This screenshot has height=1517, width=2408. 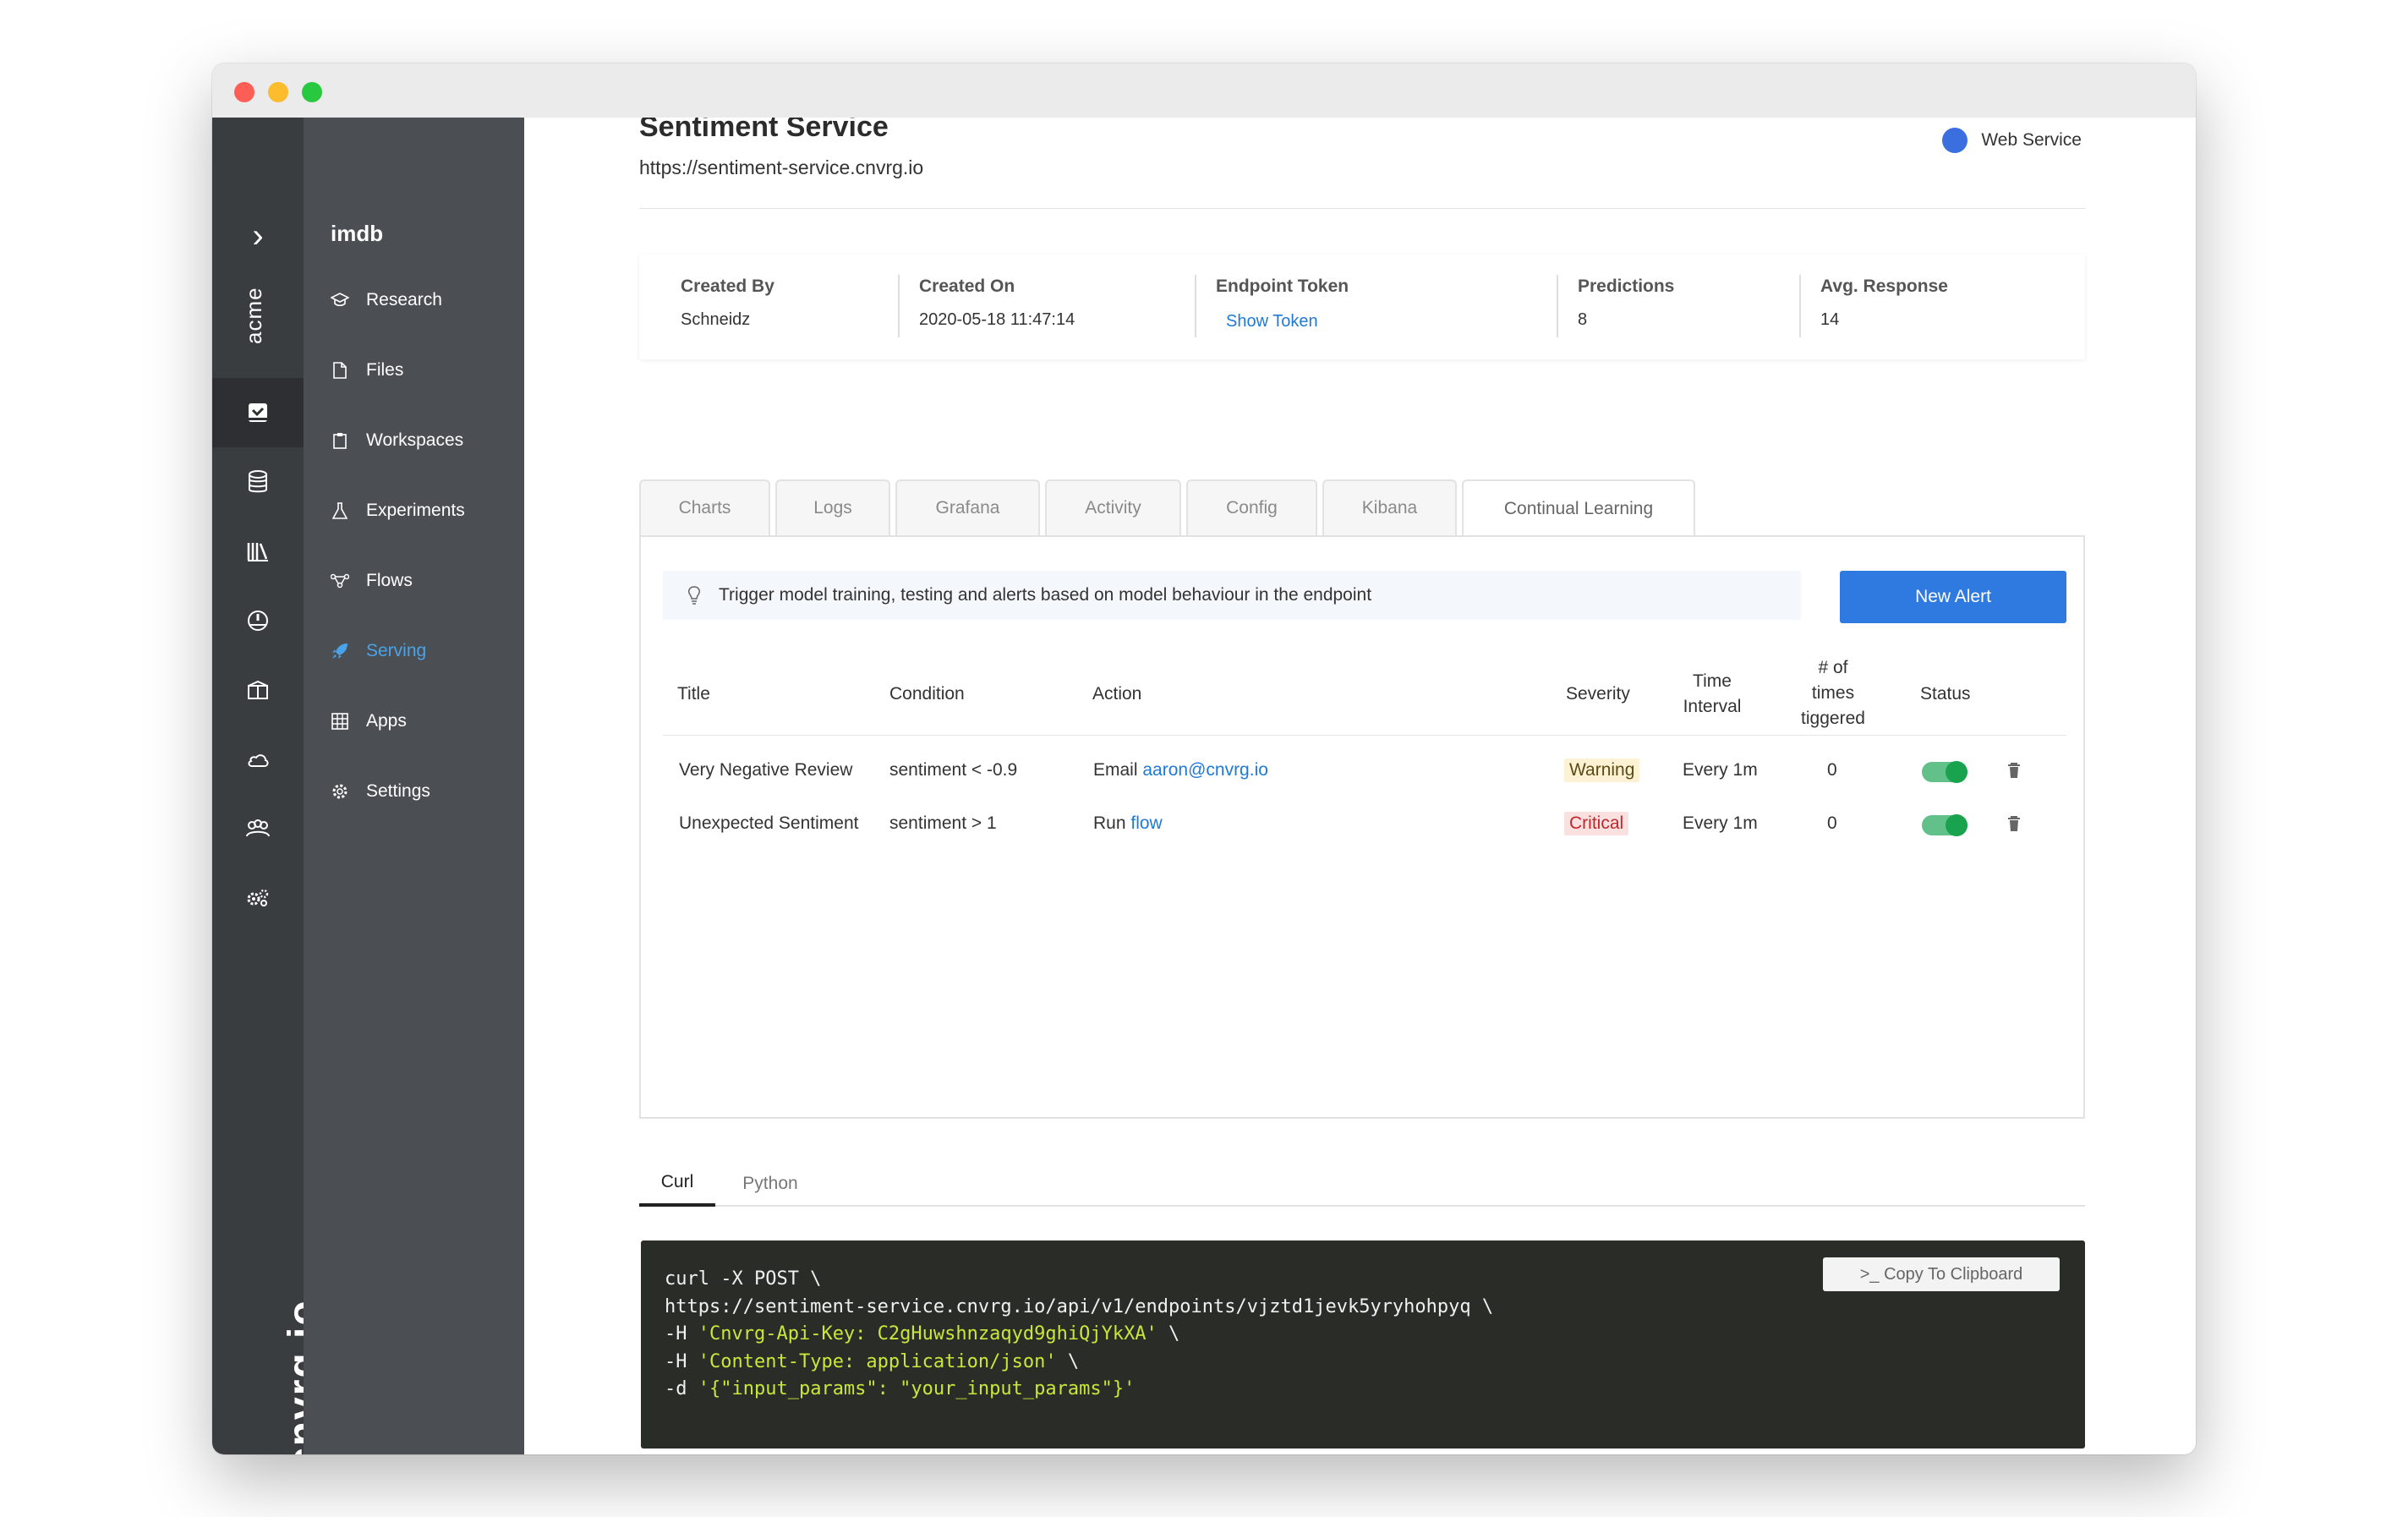 I want to click on alert-action: Email aaron@cnvrg.io, so click(x=1180, y=770).